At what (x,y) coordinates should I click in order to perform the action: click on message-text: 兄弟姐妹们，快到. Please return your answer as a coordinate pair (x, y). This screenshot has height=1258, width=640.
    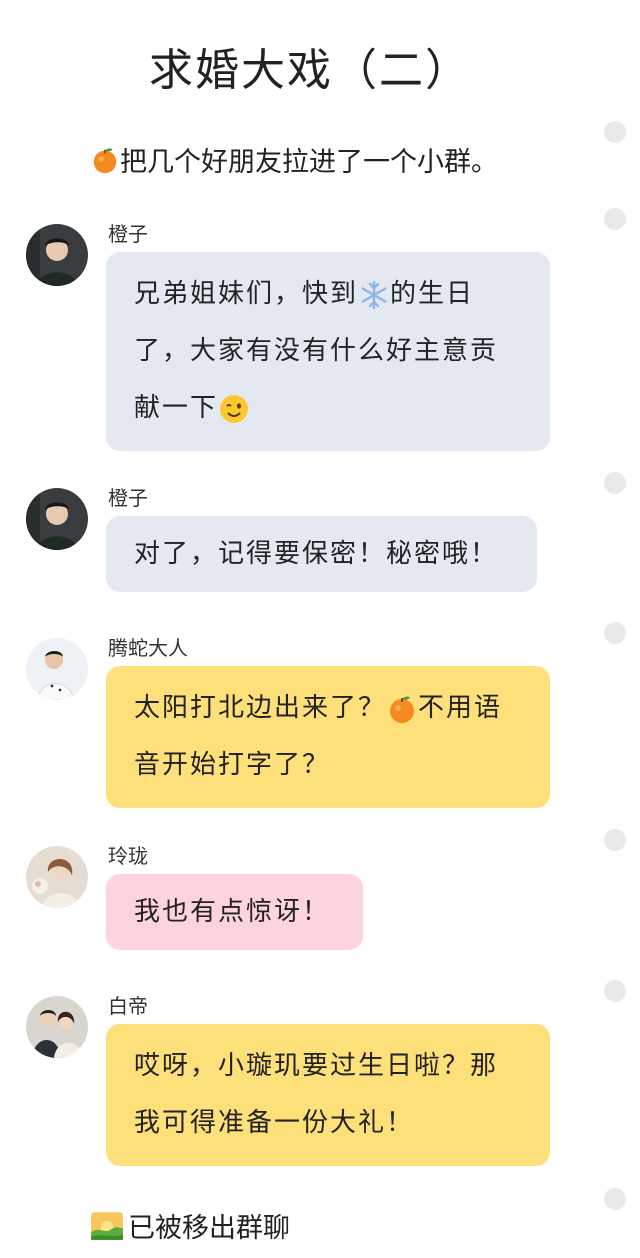
    Looking at the image, I should click on (246, 294).